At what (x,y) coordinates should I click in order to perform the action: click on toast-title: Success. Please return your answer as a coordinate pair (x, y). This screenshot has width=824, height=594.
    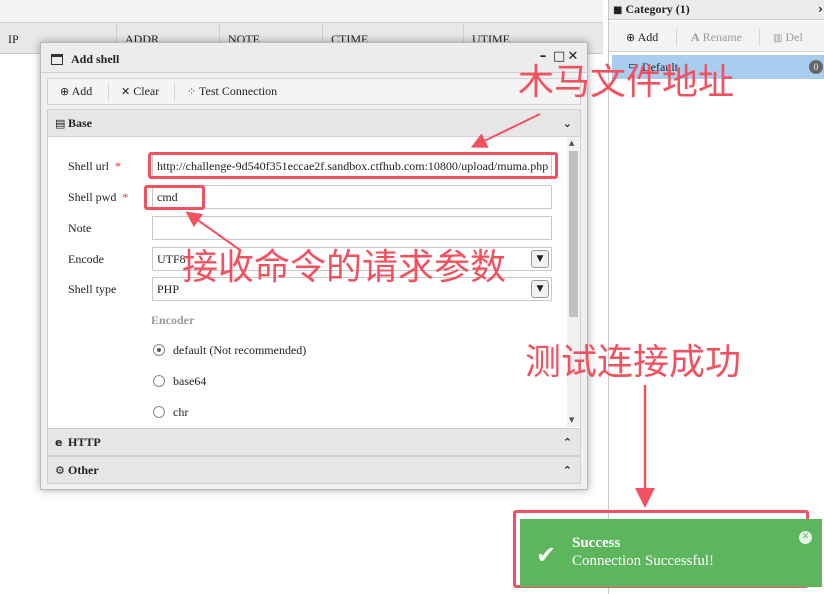
    Looking at the image, I should click on (596, 543).